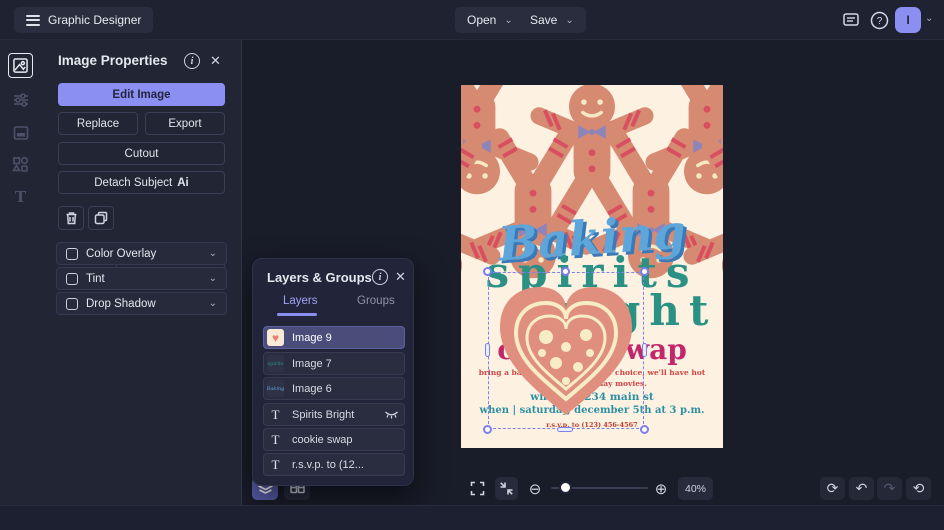  I want to click on drop-shadow-row: Drop Shadow ⌄, so click(141, 303).